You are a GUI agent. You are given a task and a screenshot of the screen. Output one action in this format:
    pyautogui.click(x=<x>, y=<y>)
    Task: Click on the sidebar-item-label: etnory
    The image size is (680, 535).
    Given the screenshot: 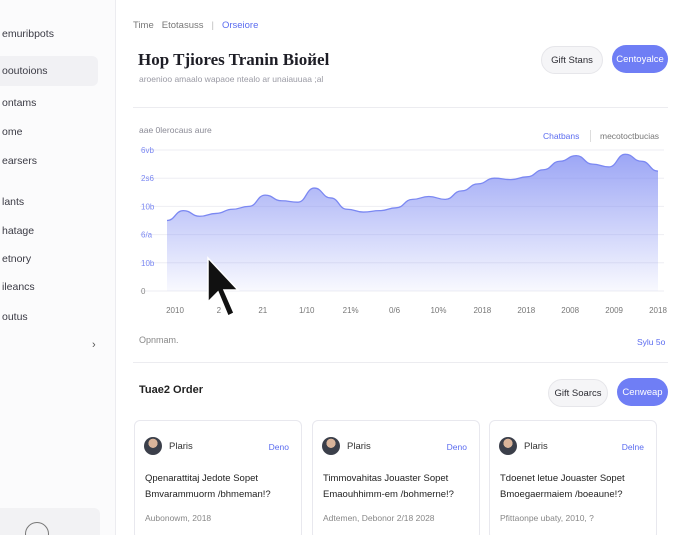 What is the action you would take?
    pyautogui.click(x=17, y=259)
    